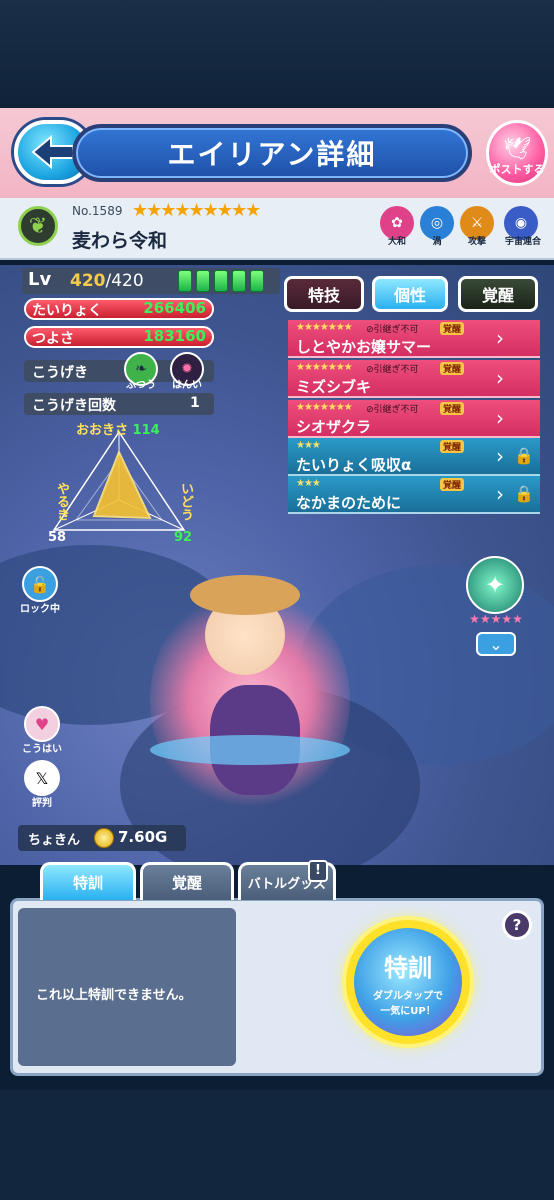  I want to click on money-label: ちょきん, so click(54, 840).